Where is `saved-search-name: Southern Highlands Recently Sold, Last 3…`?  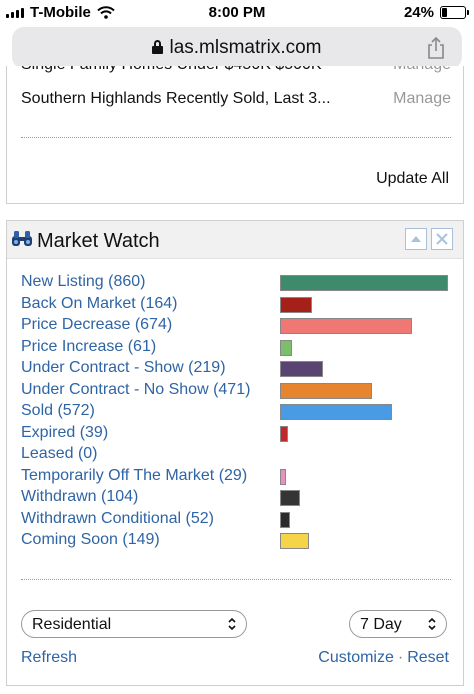
saved-search-name: Southern Highlands Recently Sold, Last 3… is located at coordinates (198, 99).